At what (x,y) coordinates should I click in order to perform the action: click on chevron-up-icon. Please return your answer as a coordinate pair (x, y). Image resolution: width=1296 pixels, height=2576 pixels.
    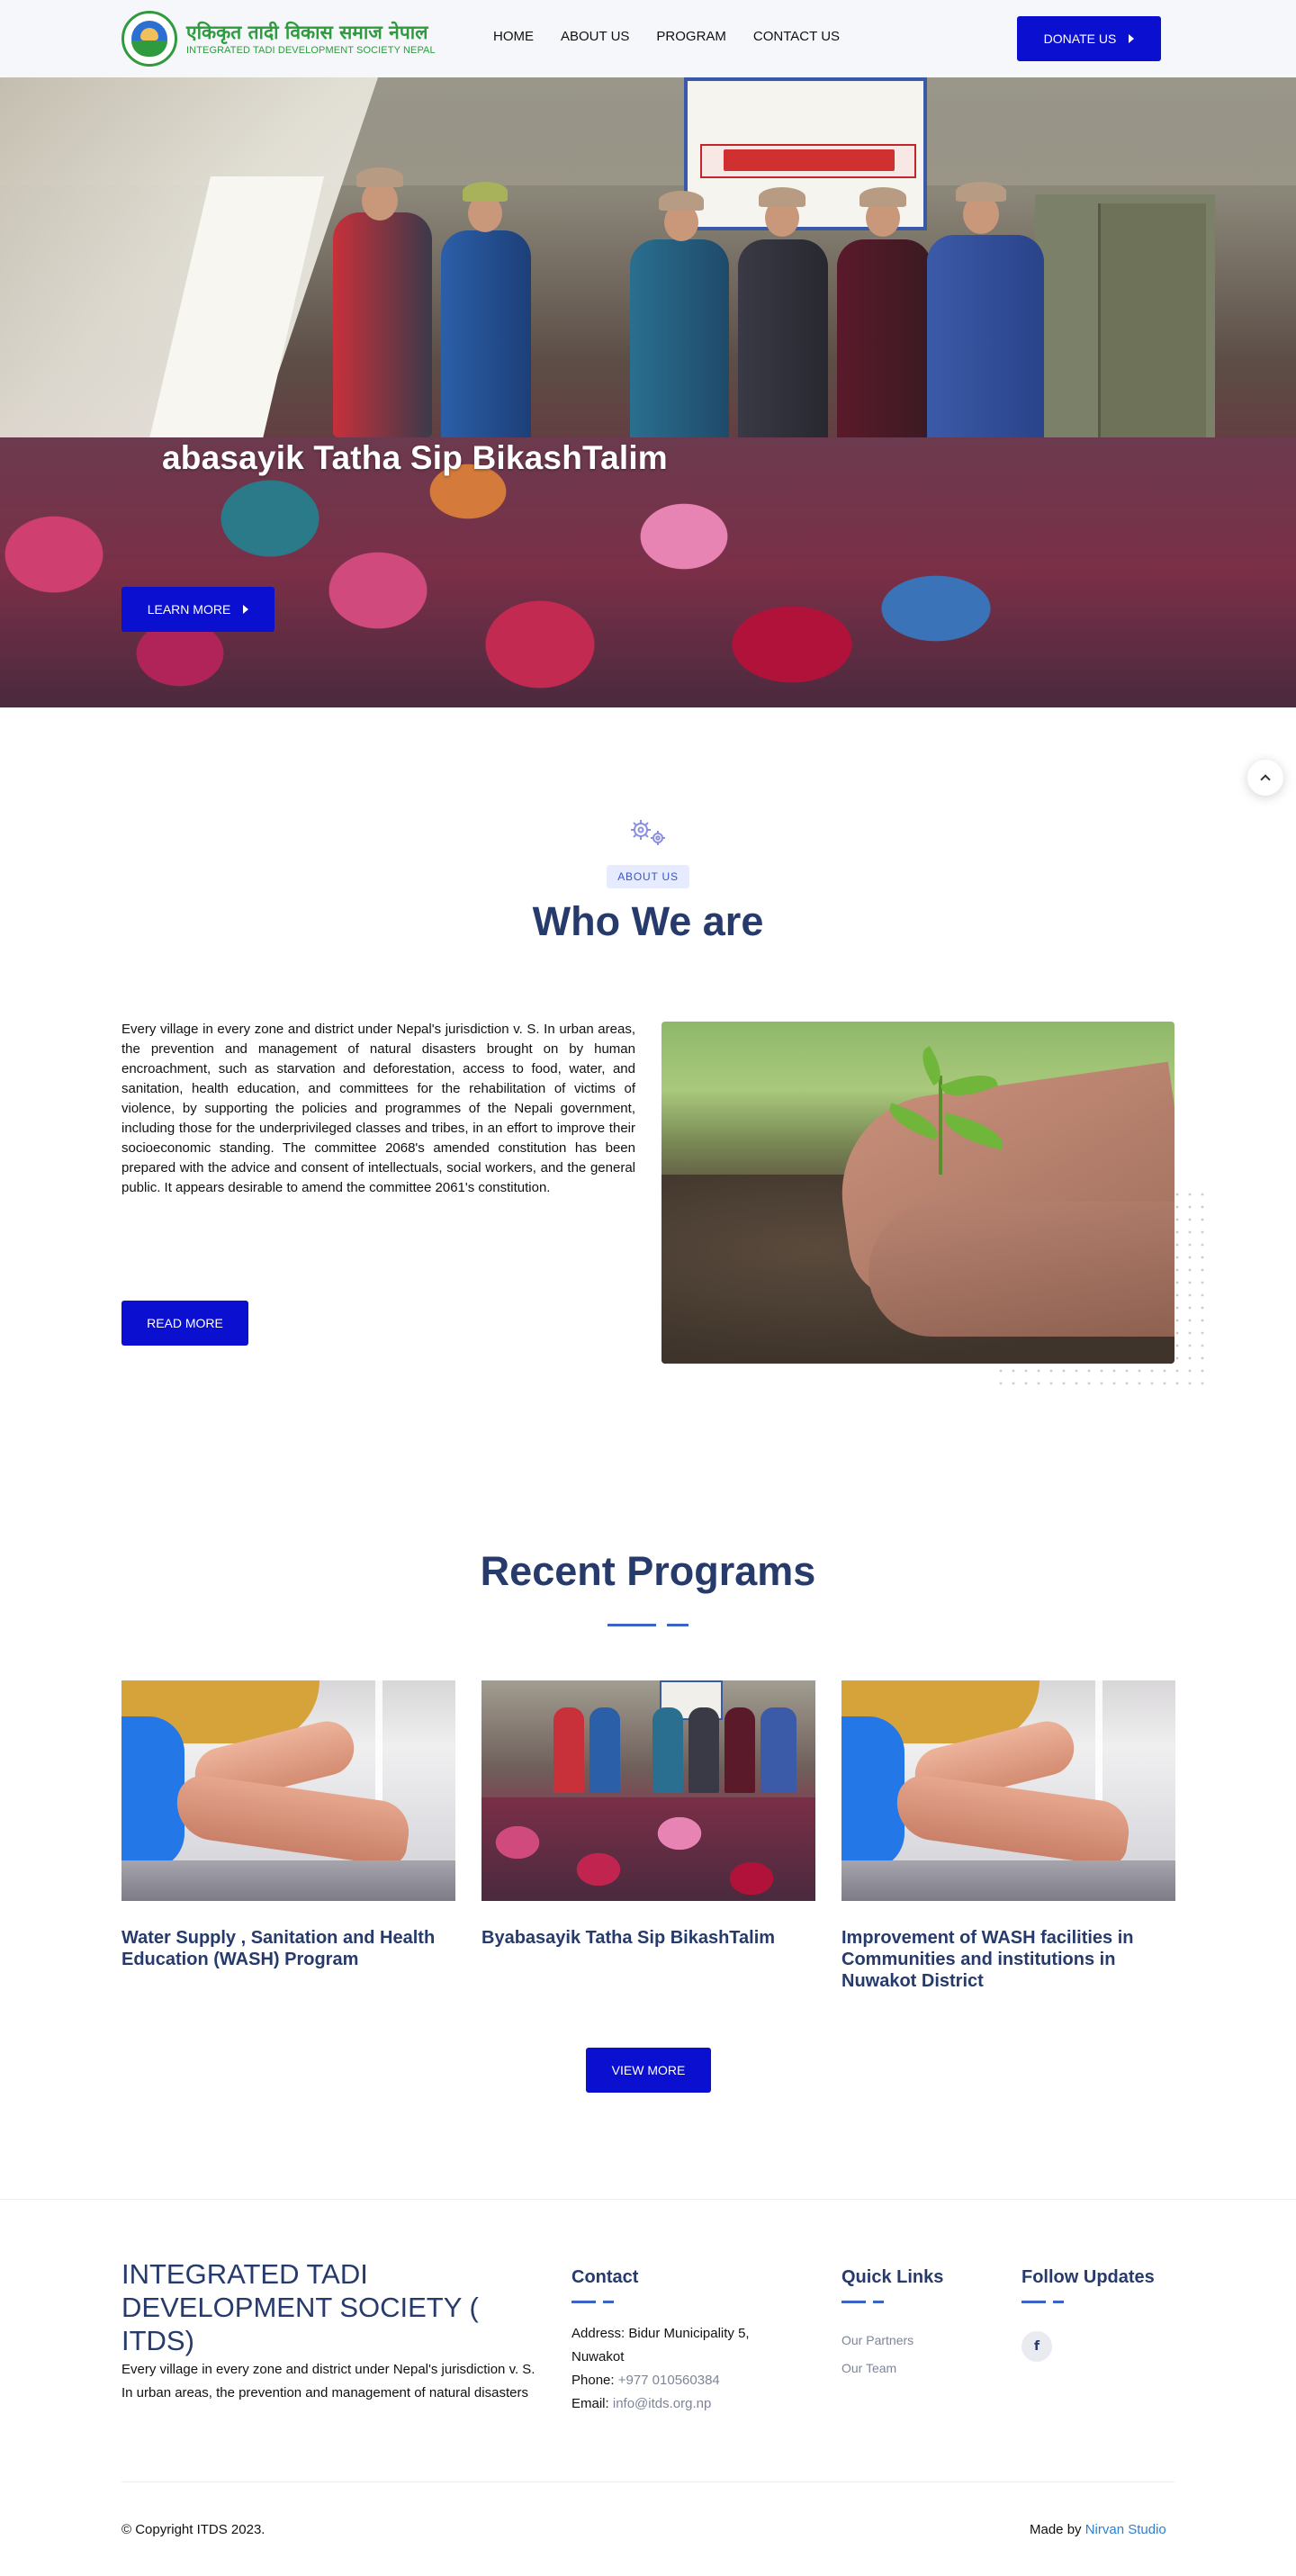
    Looking at the image, I should click on (1265, 779).